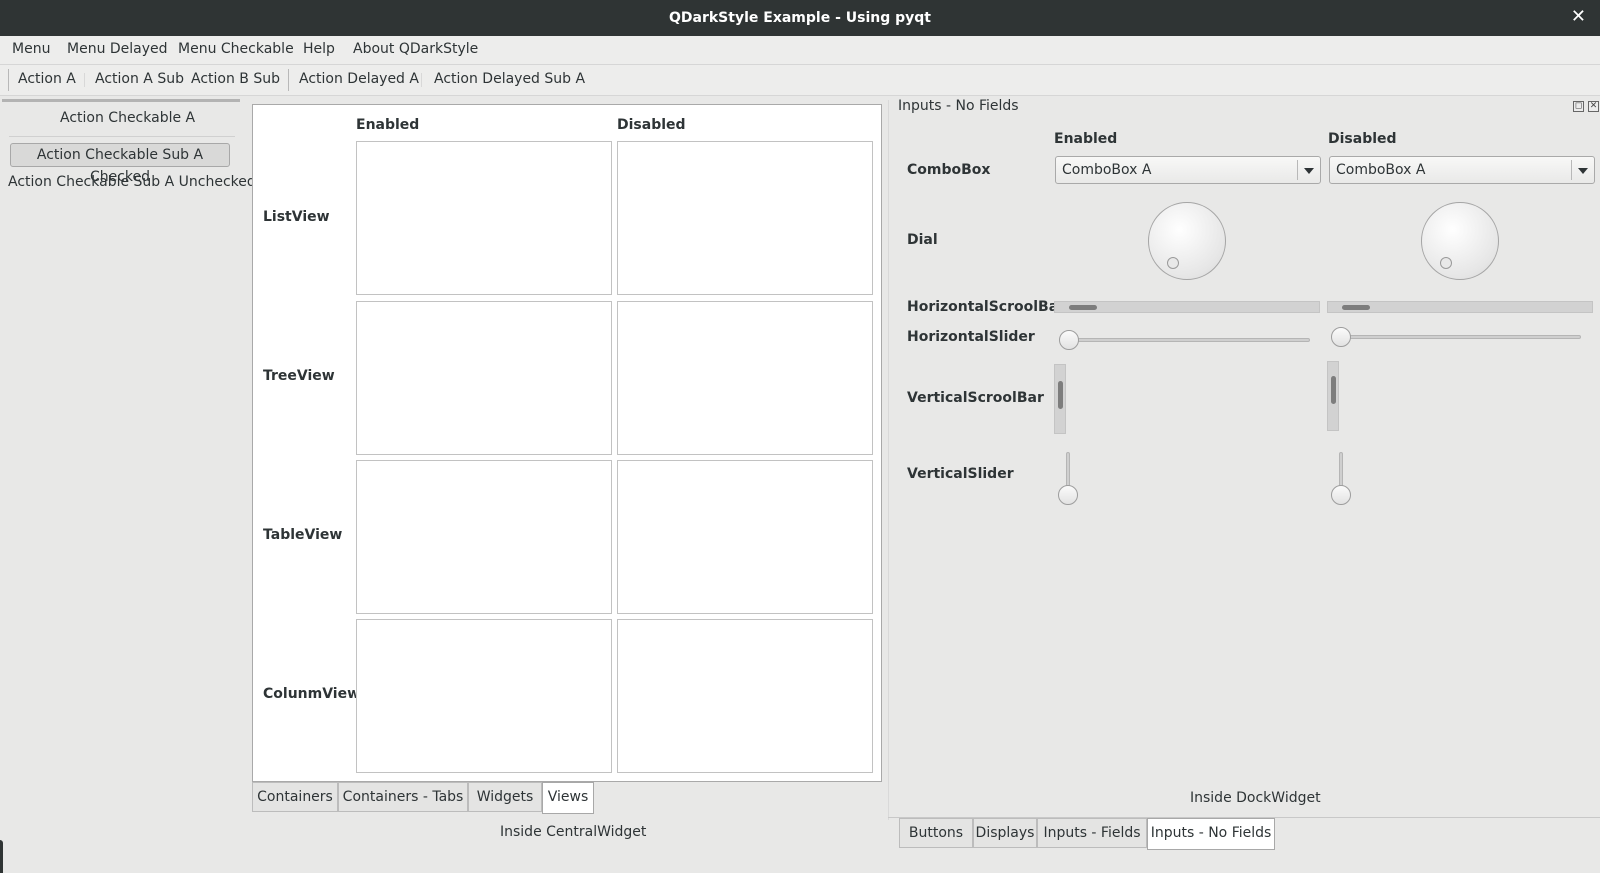  What do you see at coordinates (122, 136) in the screenshot?
I see `left-toolbar-separator` at bounding box center [122, 136].